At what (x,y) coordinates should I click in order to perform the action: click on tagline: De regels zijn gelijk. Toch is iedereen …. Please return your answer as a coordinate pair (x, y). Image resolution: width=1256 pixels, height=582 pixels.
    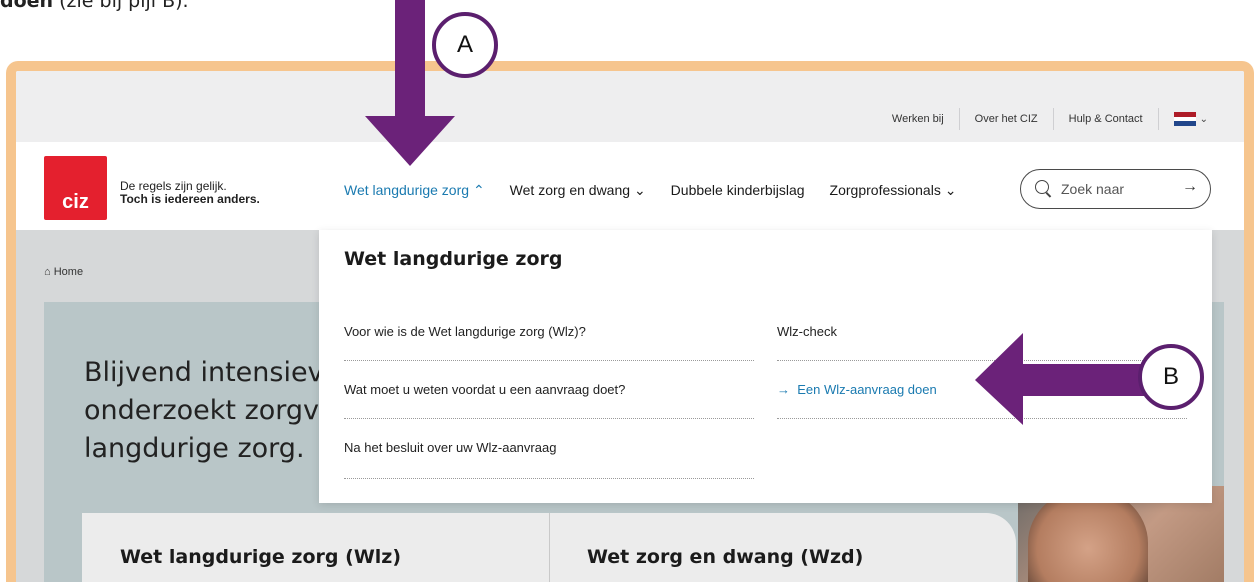
    Looking at the image, I should click on (190, 193).